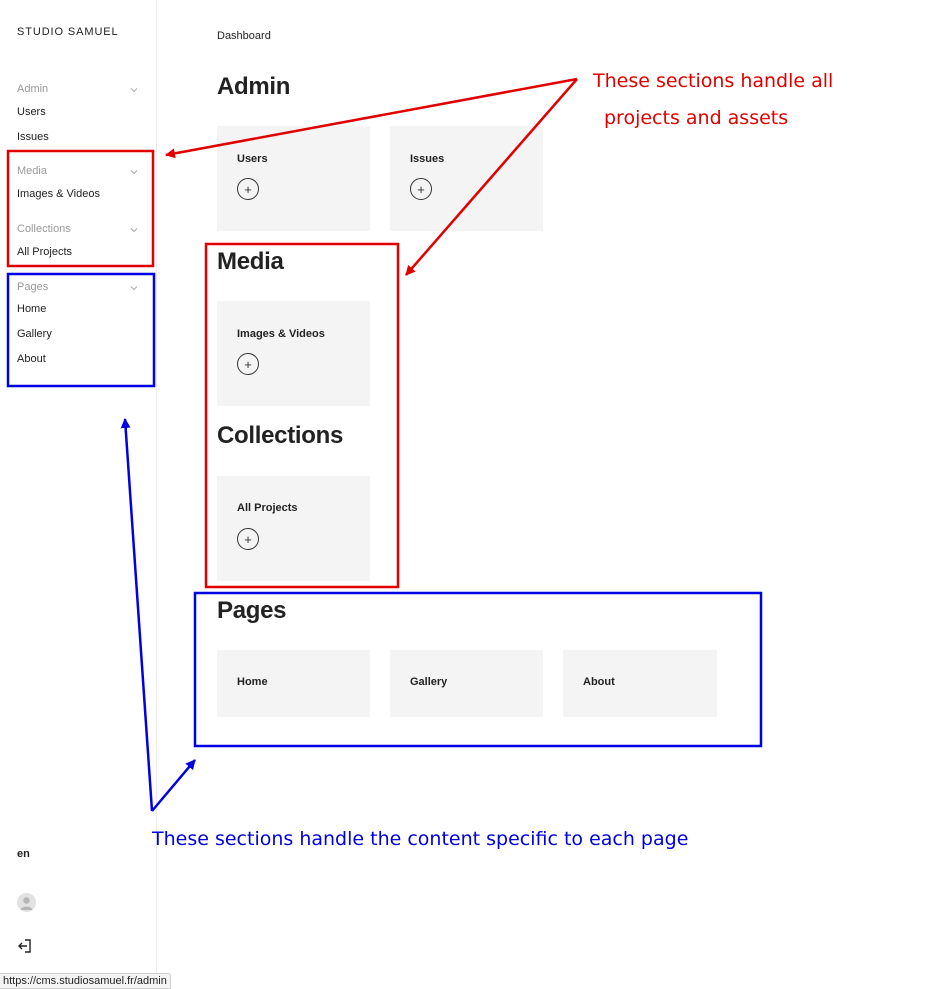  I want to click on nav-group-pages: Pages, so click(32, 287).